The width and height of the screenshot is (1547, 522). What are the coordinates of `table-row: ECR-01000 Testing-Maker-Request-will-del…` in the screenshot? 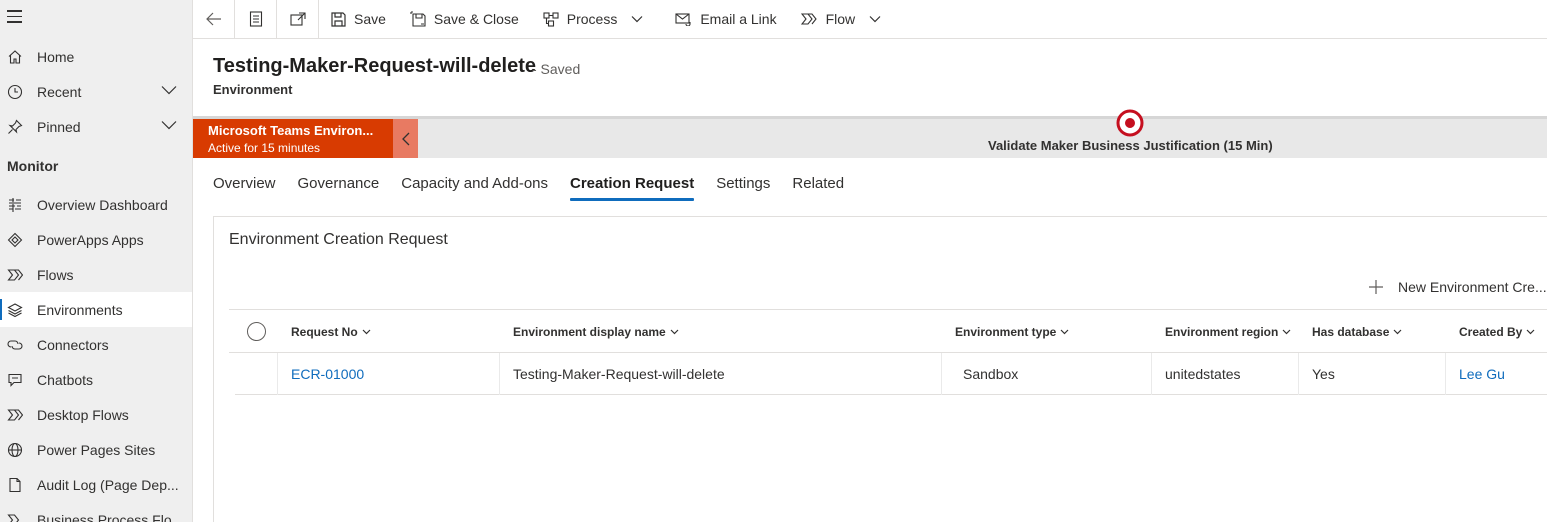 It's located at (891, 374).